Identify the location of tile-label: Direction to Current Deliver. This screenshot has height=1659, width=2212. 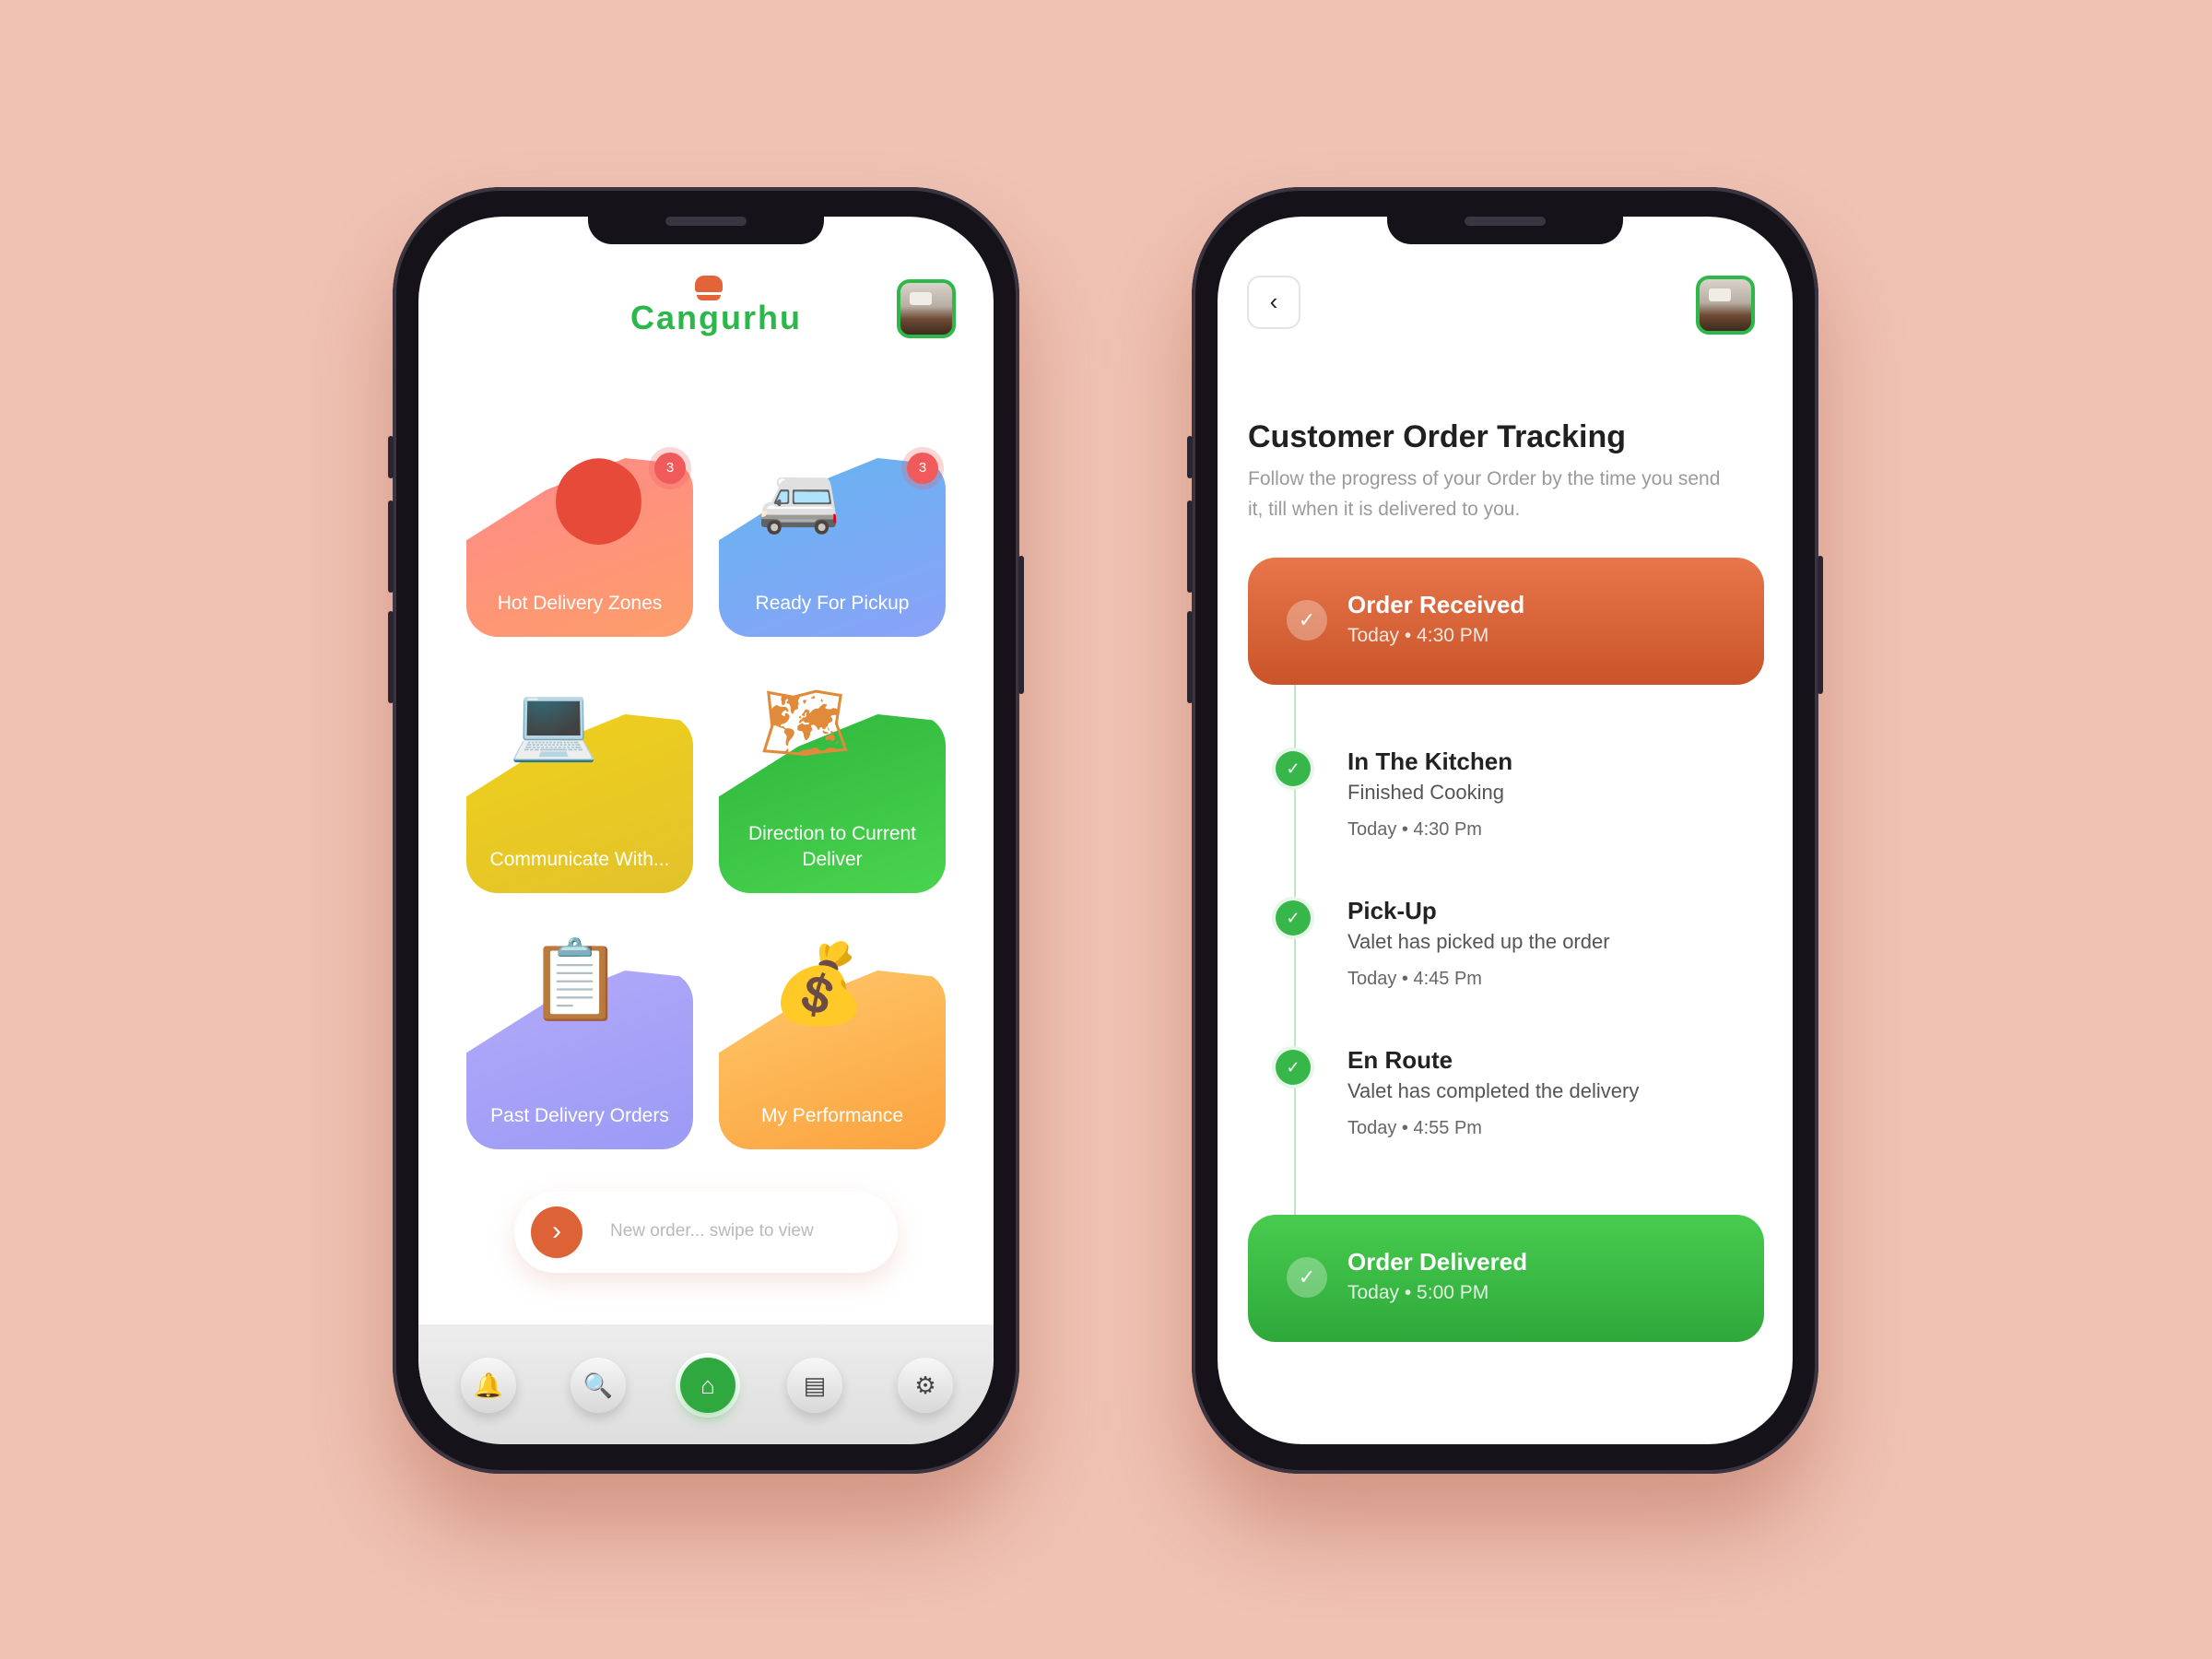
(832, 846).